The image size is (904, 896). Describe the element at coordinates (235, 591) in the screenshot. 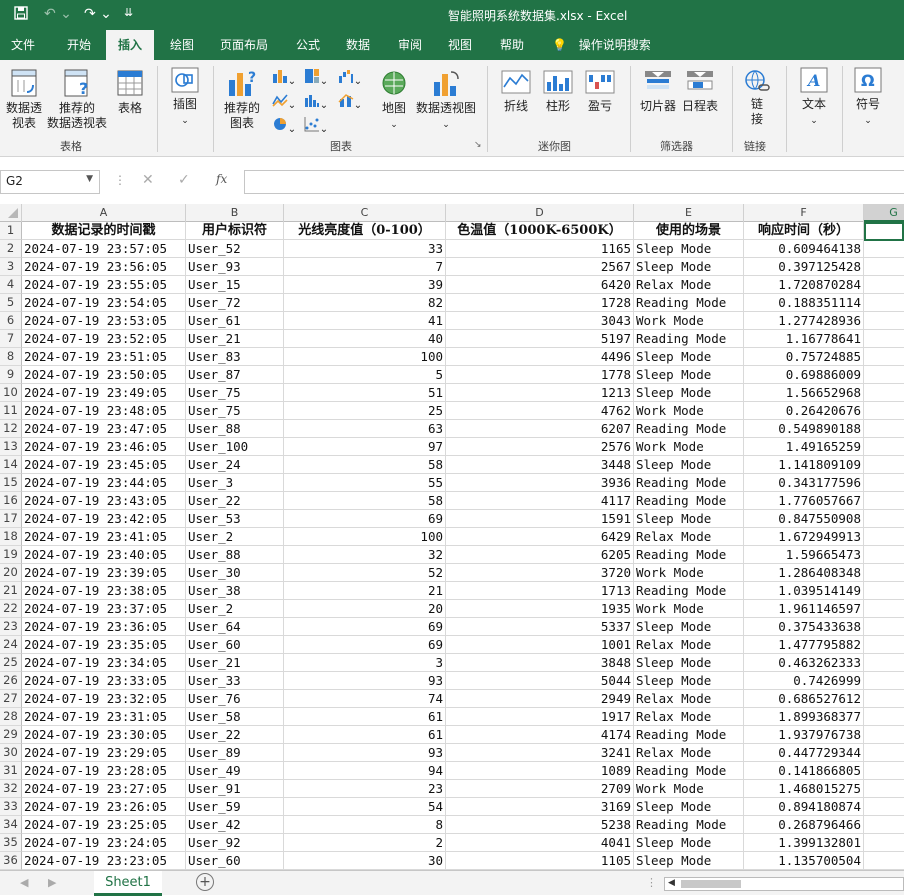

I see `cell-user: User_38` at that location.